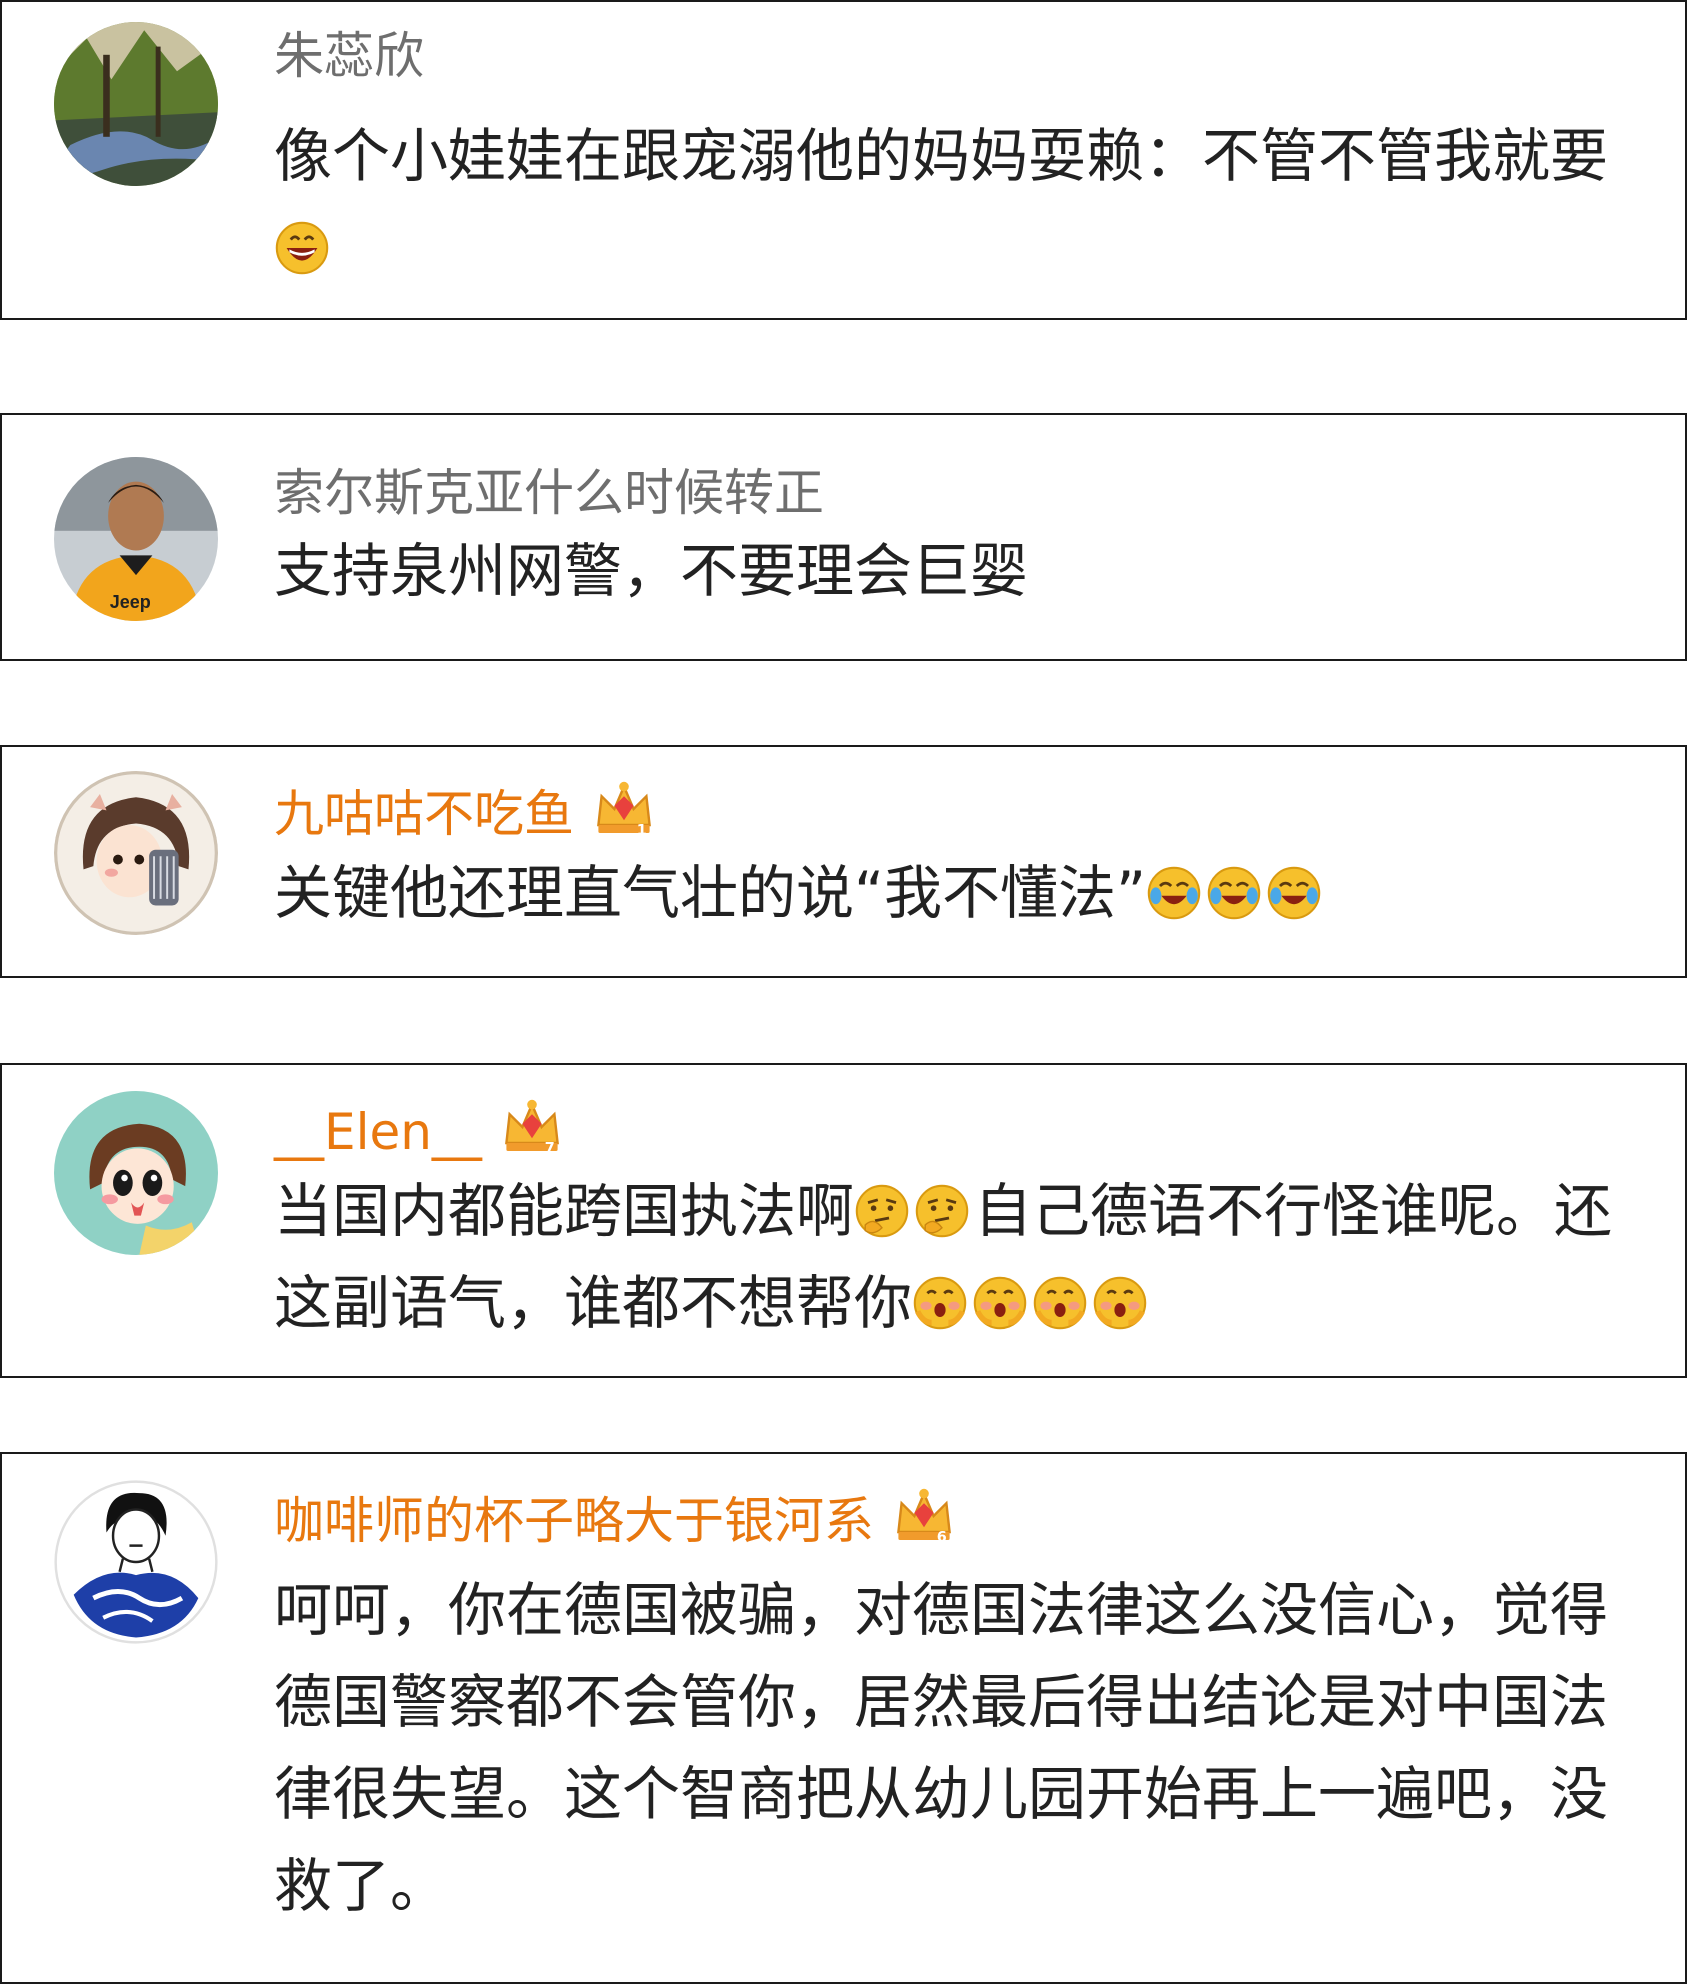 This screenshot has width=1691, height=1984. I want to click on comment-card: Jeep 索尔斯克亚什么时候转正 支持泉州网警，不要理会巨婴, so click(843, 537).